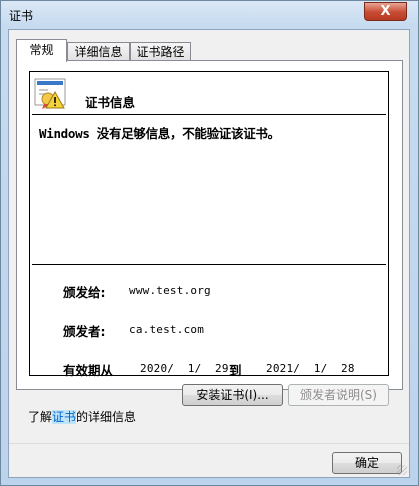  I want to click on certificate-info-heading: 证书信息, so click(110, 102).